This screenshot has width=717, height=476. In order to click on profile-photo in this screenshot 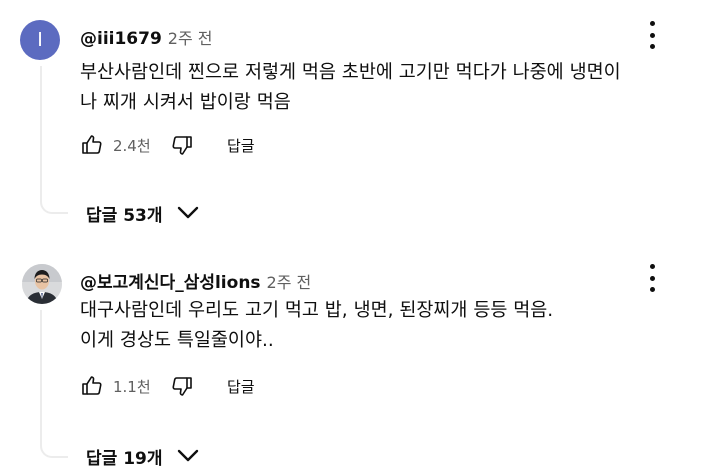, I will do `click(42, 284)`.